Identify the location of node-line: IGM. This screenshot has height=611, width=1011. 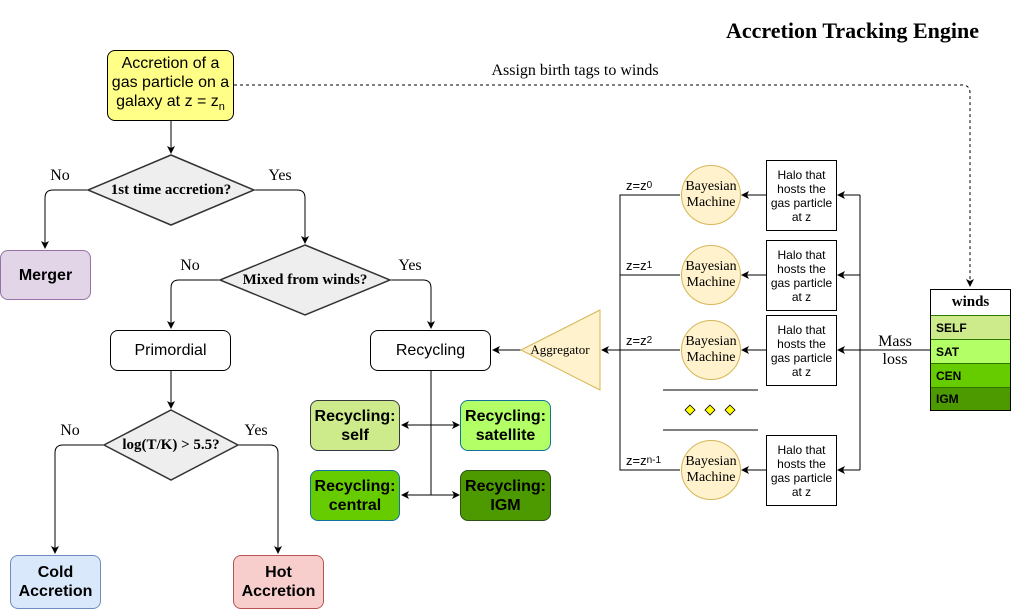
(505, 505).